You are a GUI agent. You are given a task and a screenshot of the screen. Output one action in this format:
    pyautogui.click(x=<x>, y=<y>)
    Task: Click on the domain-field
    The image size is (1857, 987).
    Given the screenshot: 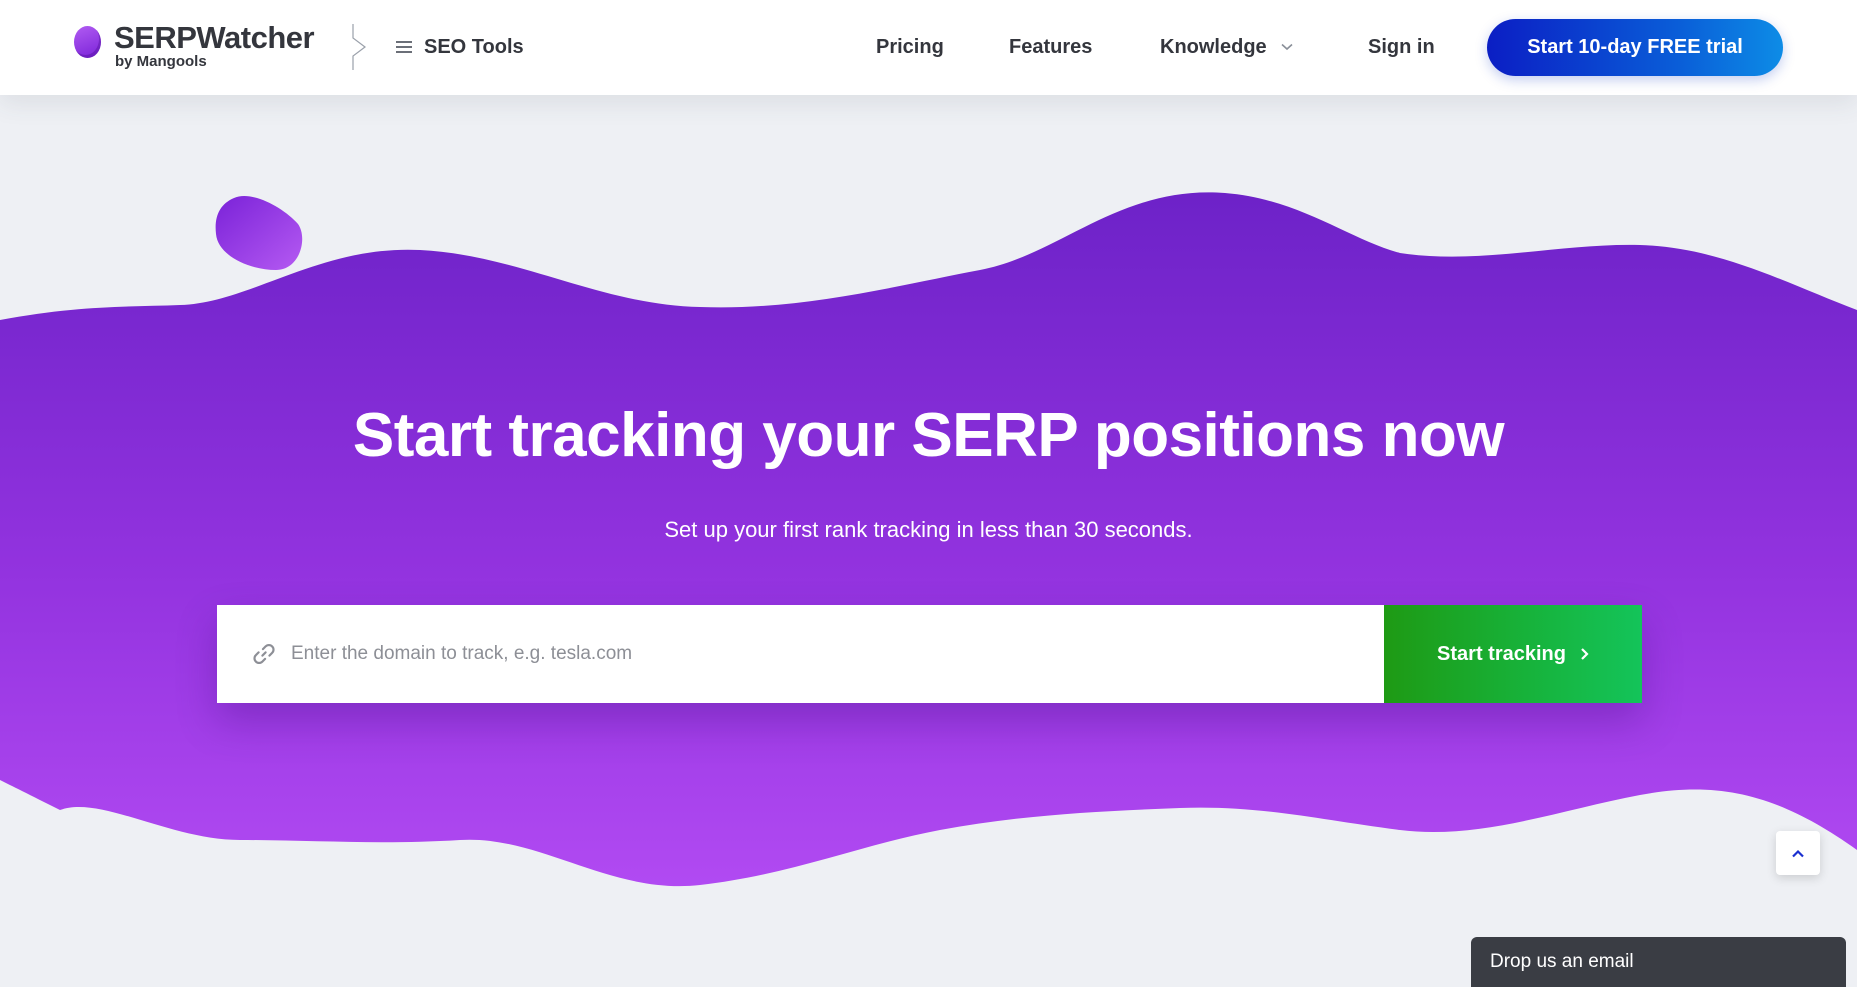 What is the action you would take?
    pyautogui.click(x=800, y=654)
    